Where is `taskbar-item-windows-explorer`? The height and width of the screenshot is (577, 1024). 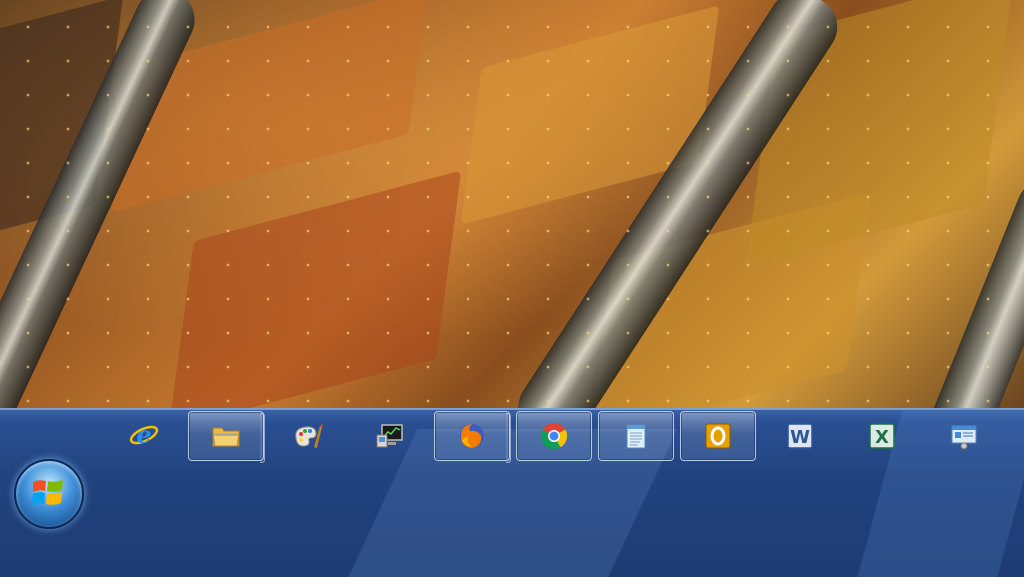
taskbar-item-windows-explorer is located at coordinates (226, 436).